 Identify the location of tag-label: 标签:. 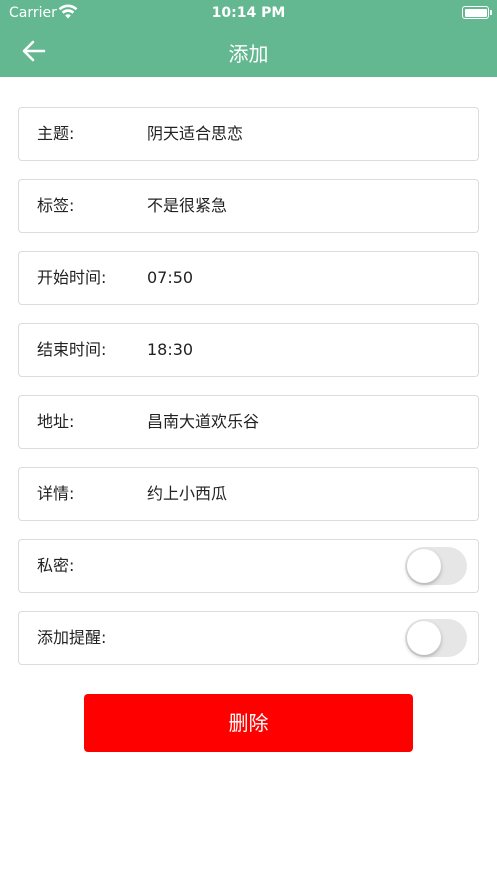
(56, 205).